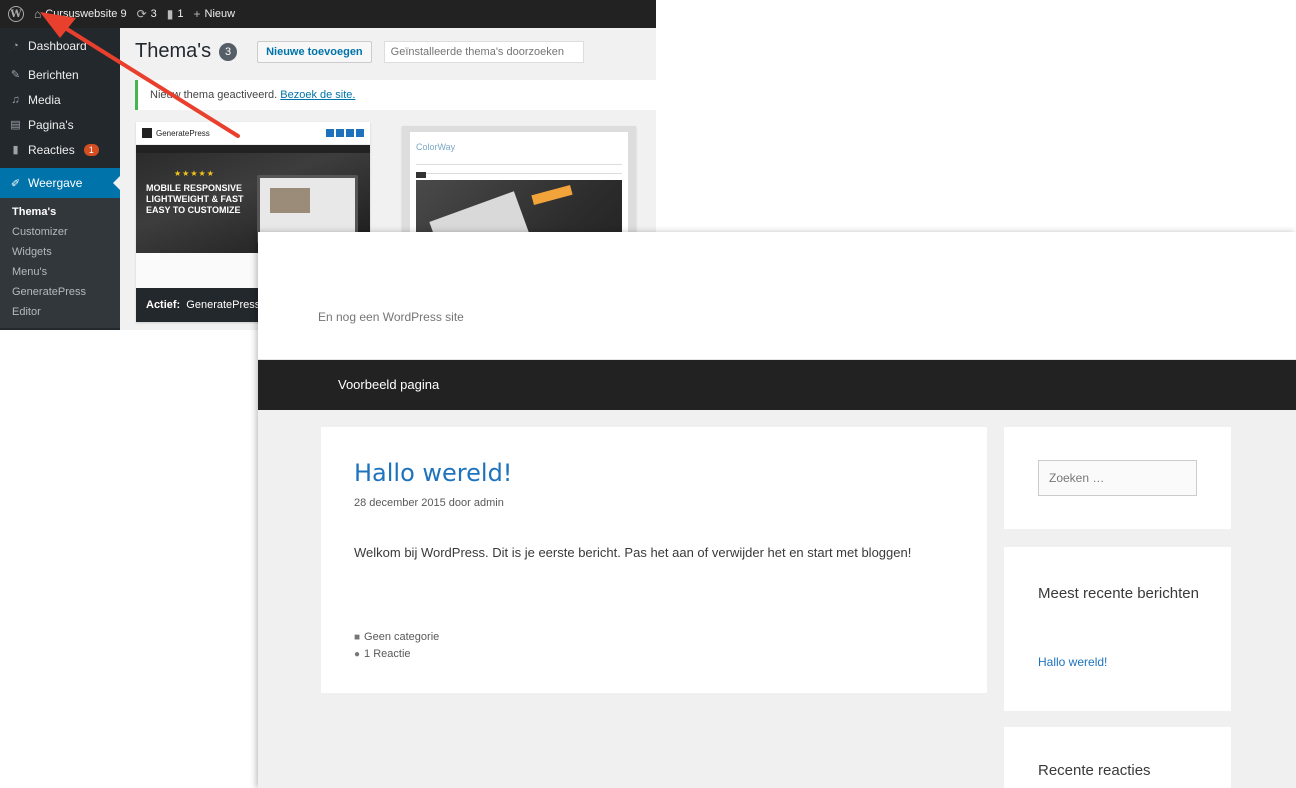 Image resolution: width=1296 pixels, height=788 pixels. I want to click on menu-item-label: Pagina's, so click(51, 124).